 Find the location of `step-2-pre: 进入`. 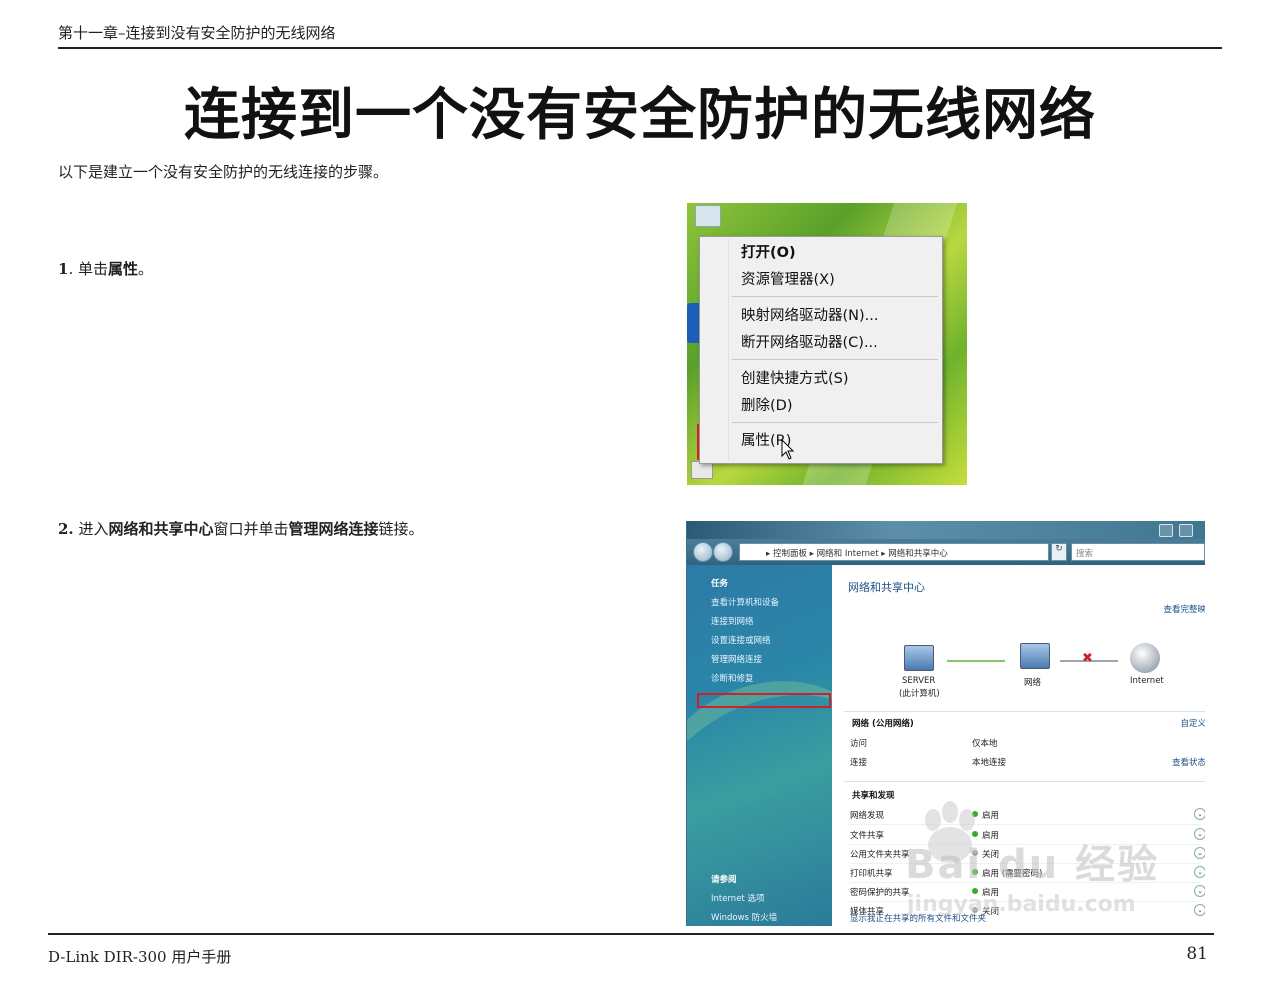

step-2-pre: 进入 is located at coordinates (91, 529).